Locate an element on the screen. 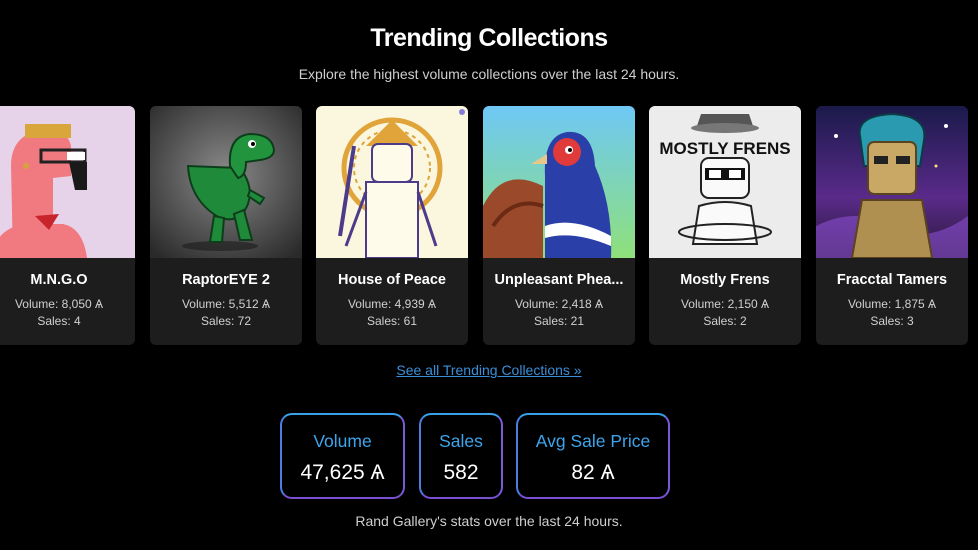 Image resolution: width=978 pixels, height=550 pixels. collection-volume: Volume: 2,418 Ѧ is located at coordinates (559, 304).